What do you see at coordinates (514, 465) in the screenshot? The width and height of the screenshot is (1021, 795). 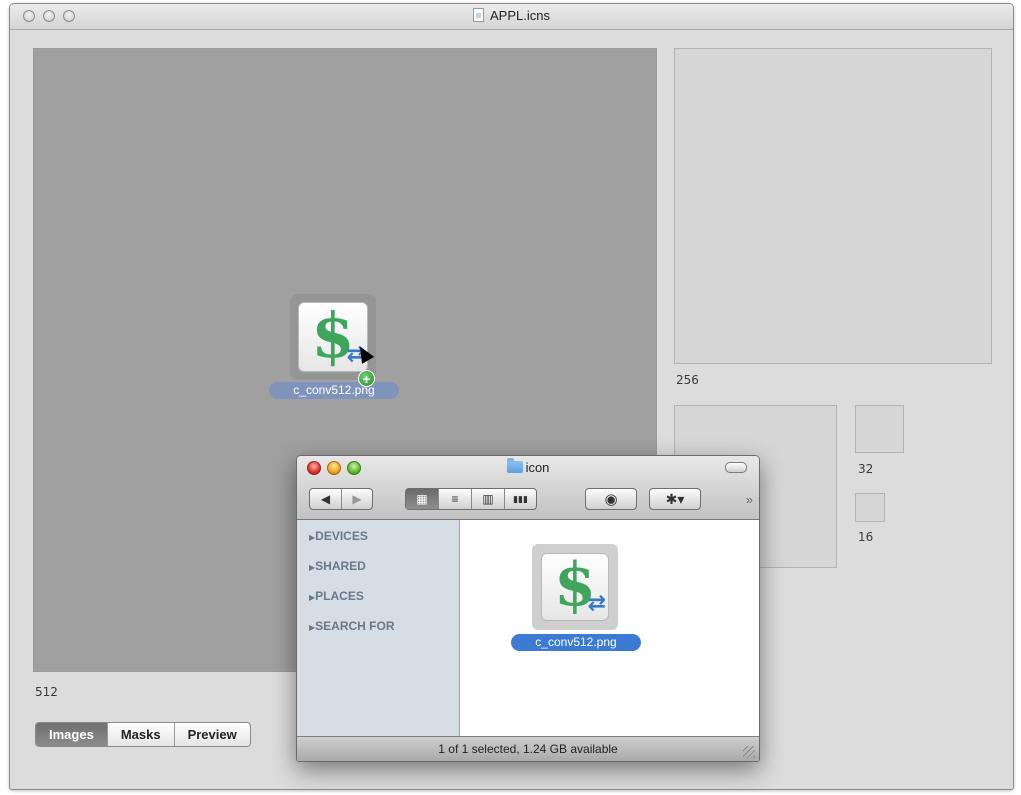 I see `folder-icon` at bounding box center [514, 465].